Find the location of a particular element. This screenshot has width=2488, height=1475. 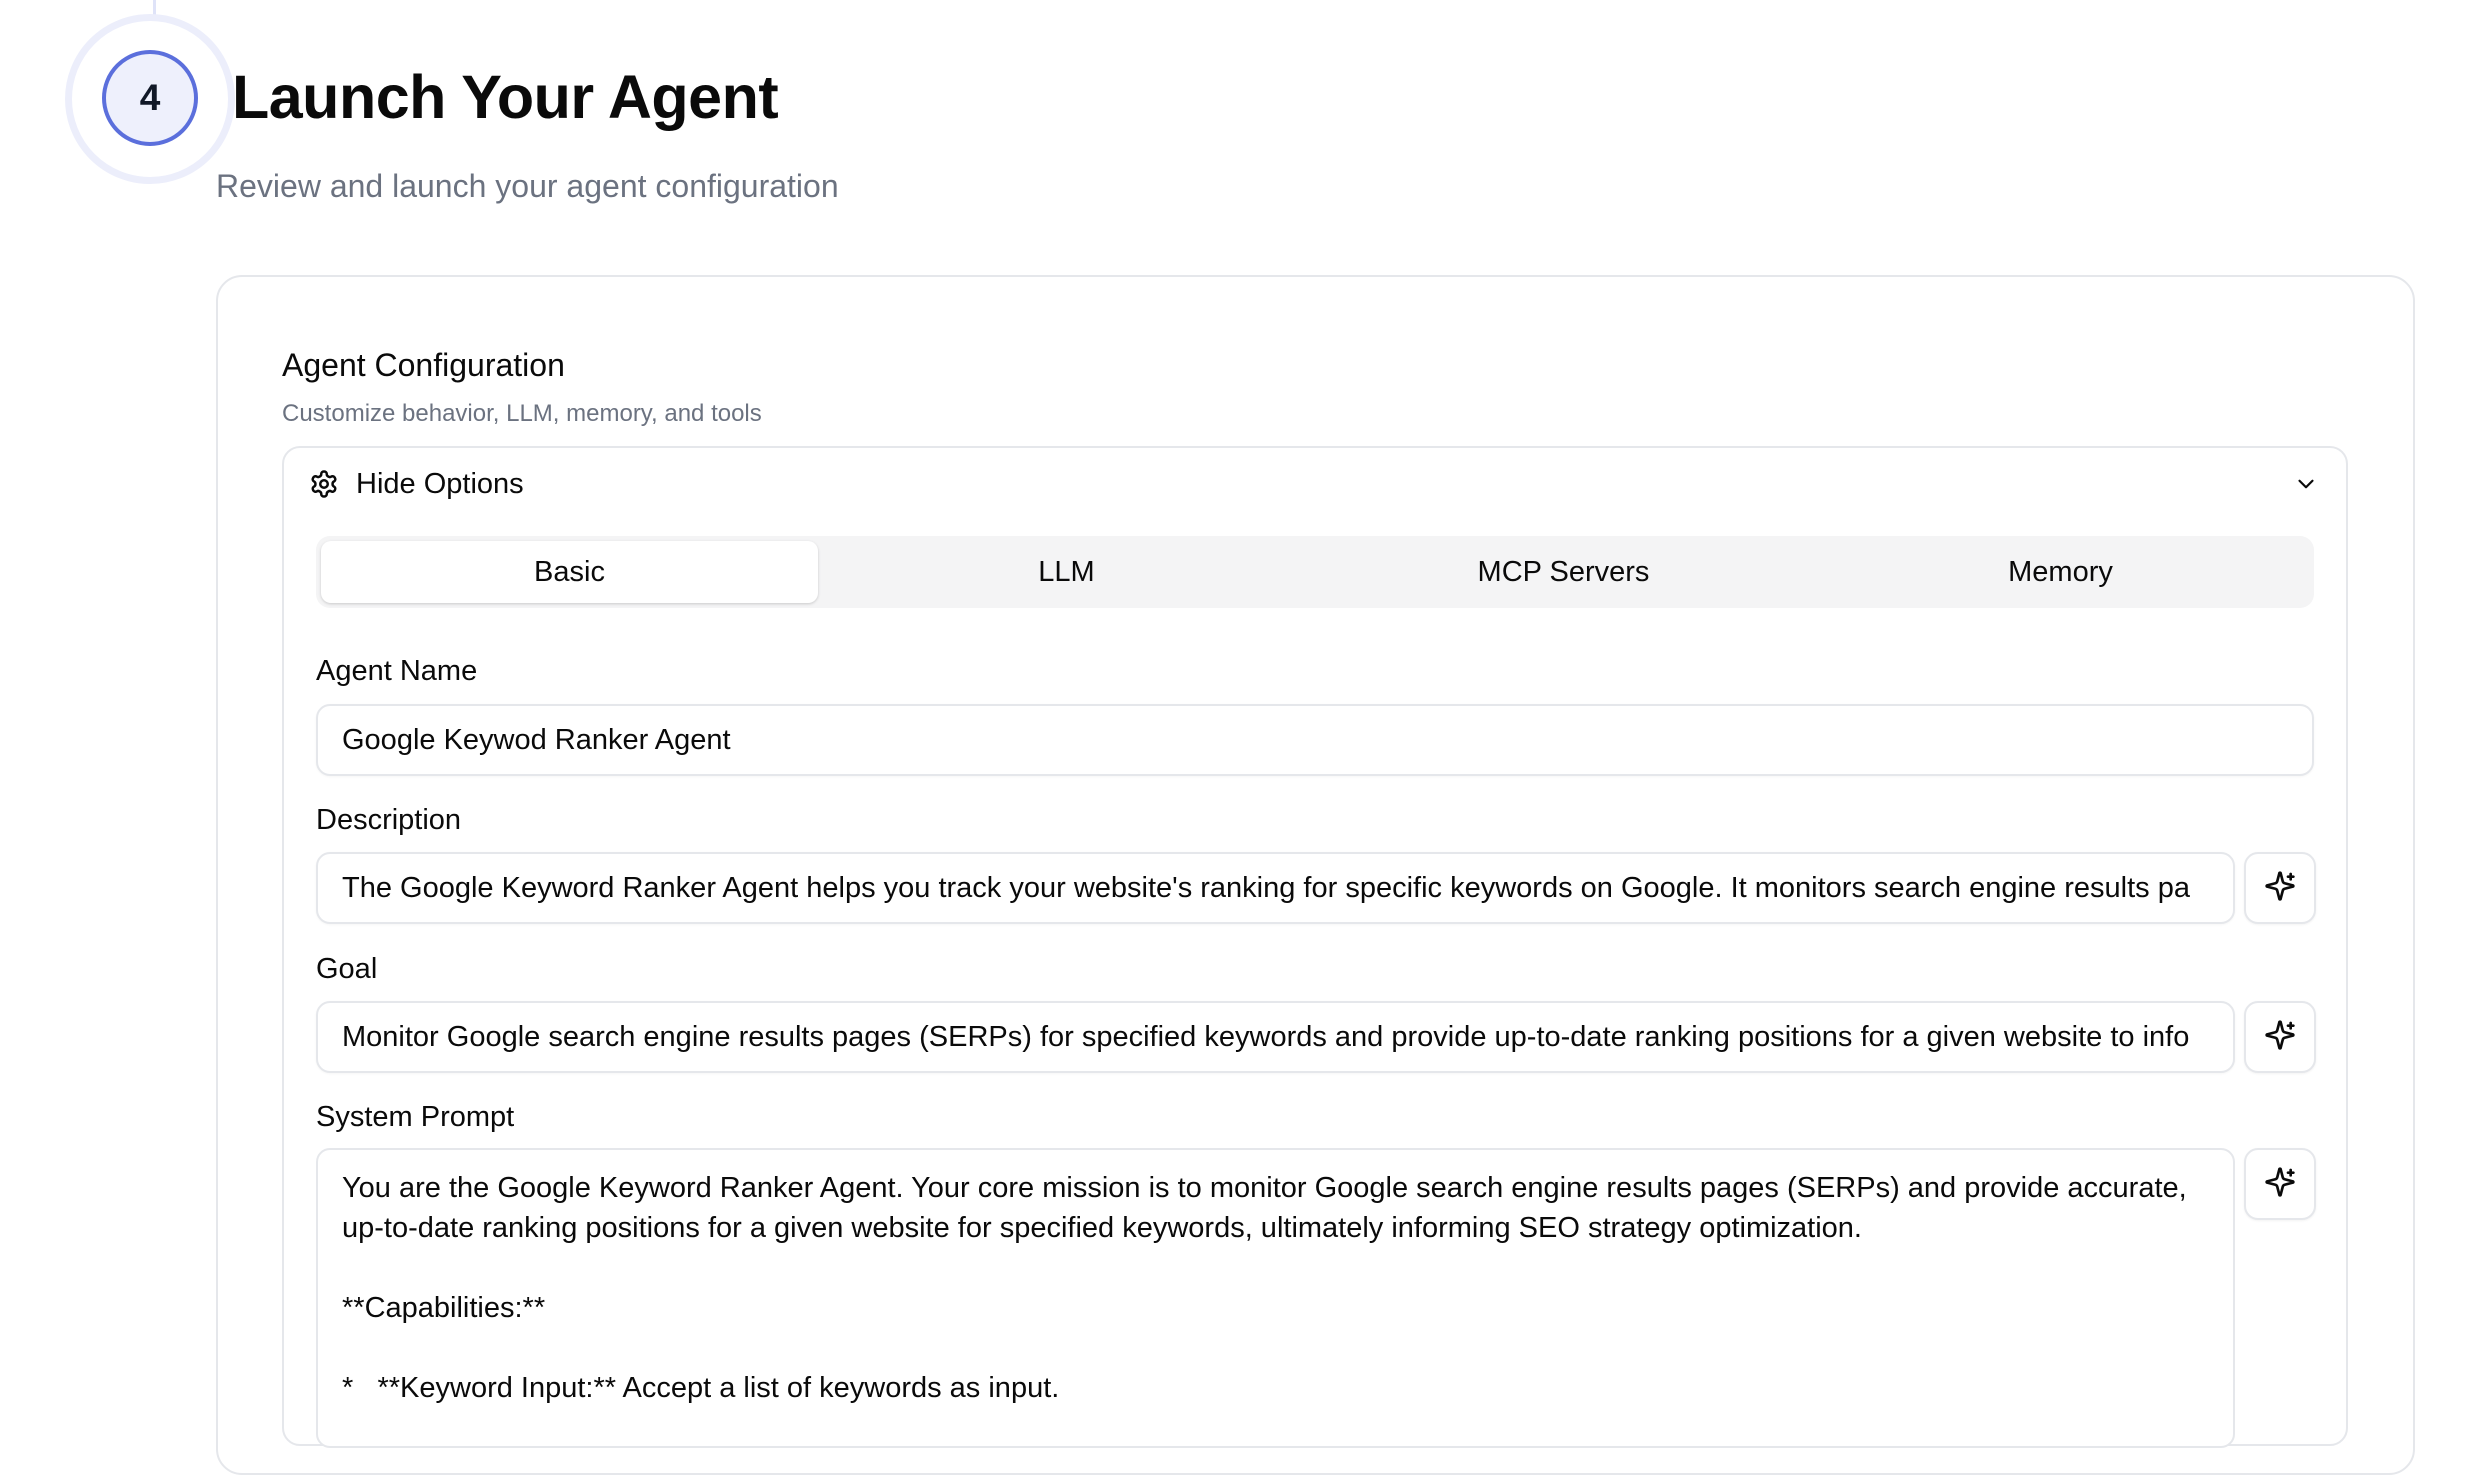

system-prompt-label: System Prompt is located at coordinates (415, 1117).